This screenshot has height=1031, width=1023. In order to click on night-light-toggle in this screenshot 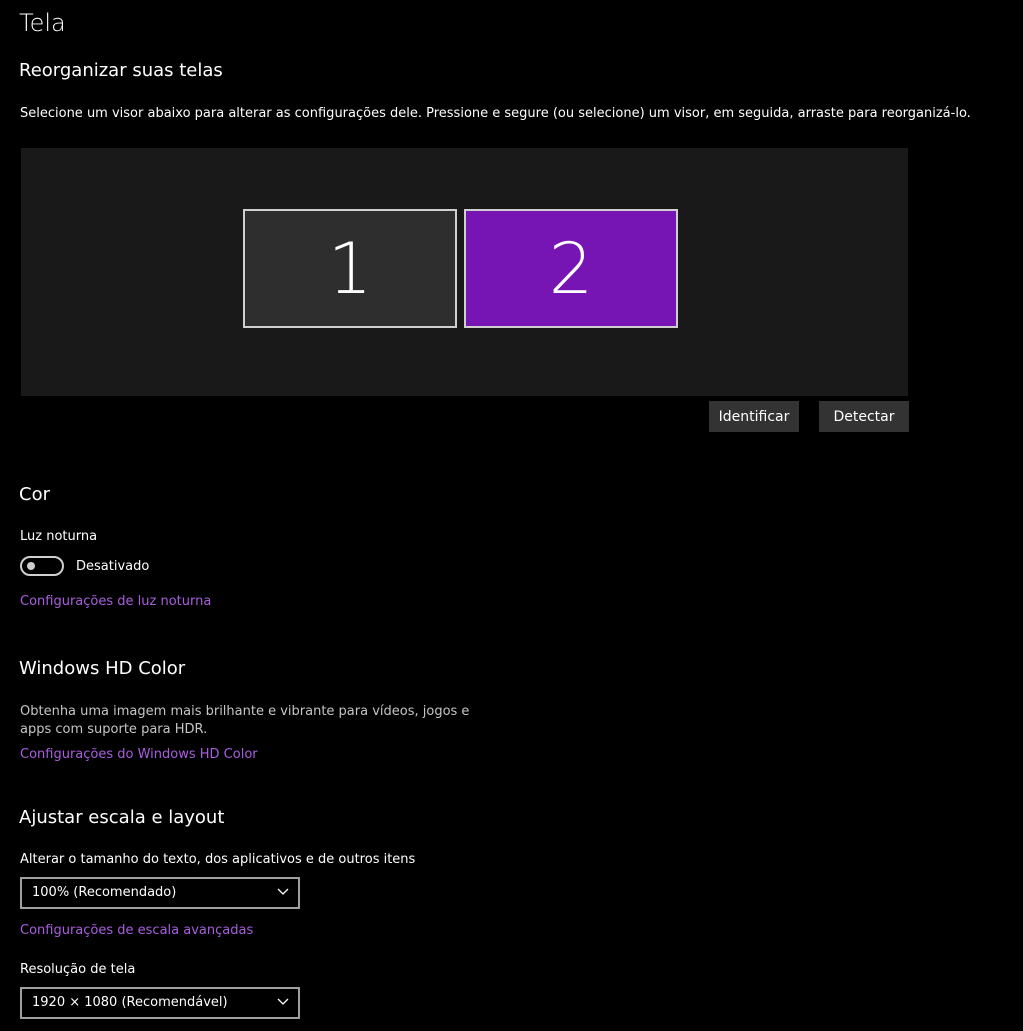, I will do `click(42, 566)`.